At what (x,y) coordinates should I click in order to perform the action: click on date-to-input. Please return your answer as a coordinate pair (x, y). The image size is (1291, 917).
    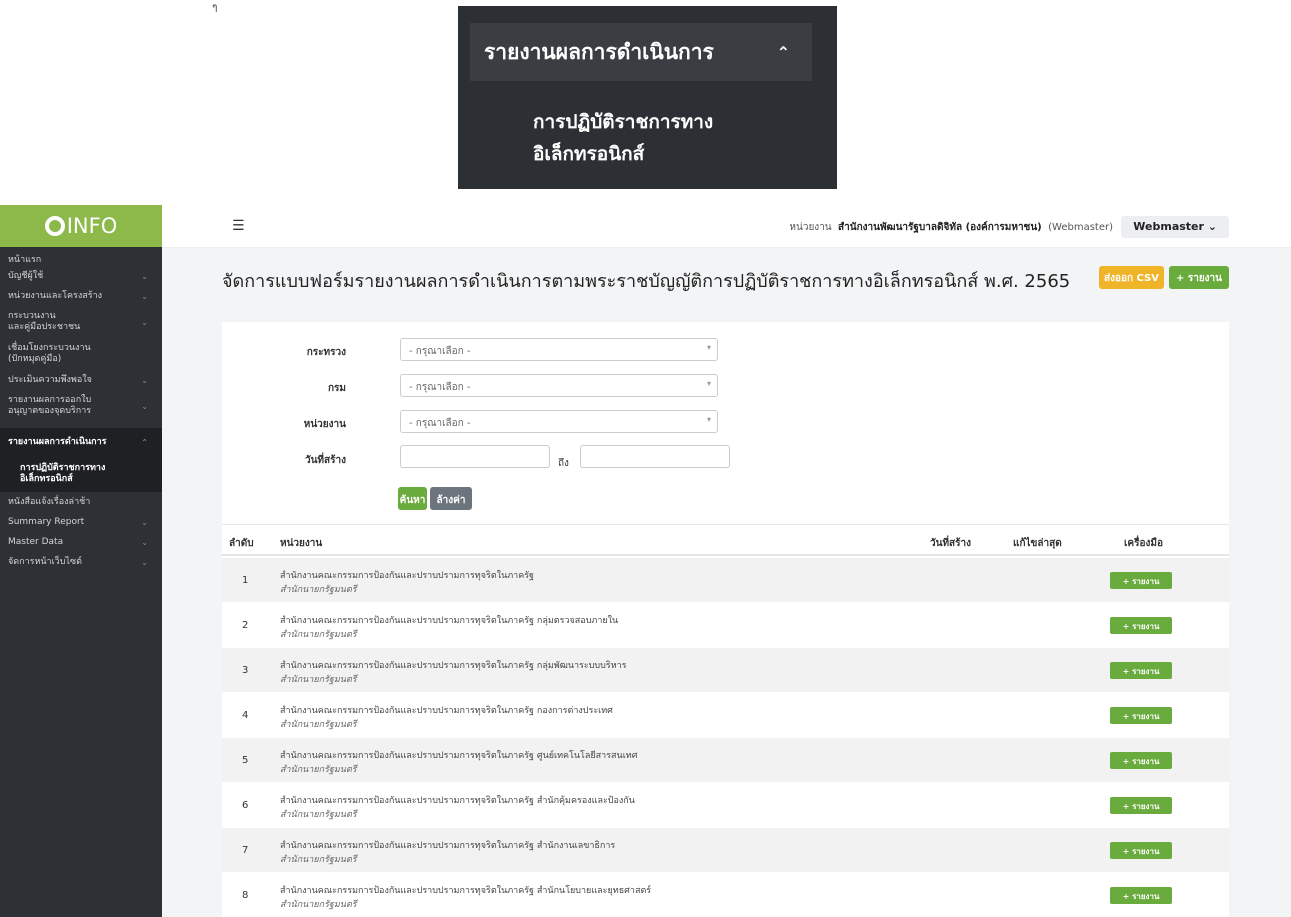
    Looking at the image, I should click on (655, 456).